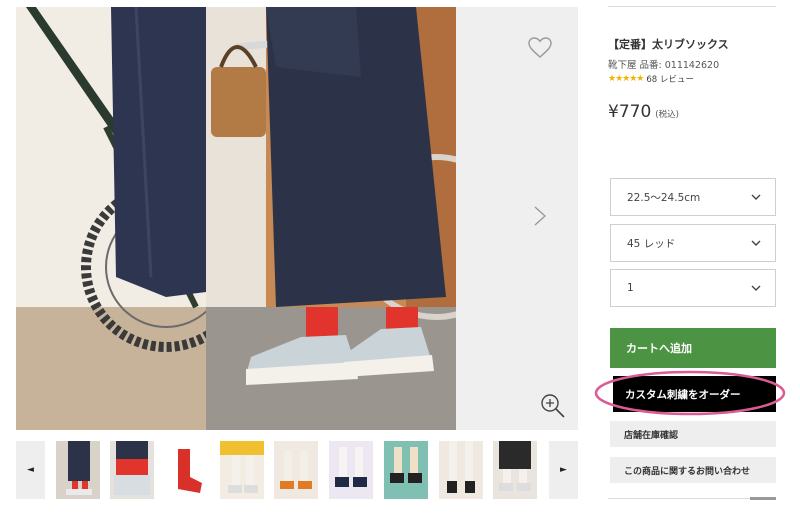 Image resolution: width=800 pixels, height=513 pixels. I want to click on chevron-right-icon, so click(540, 216).